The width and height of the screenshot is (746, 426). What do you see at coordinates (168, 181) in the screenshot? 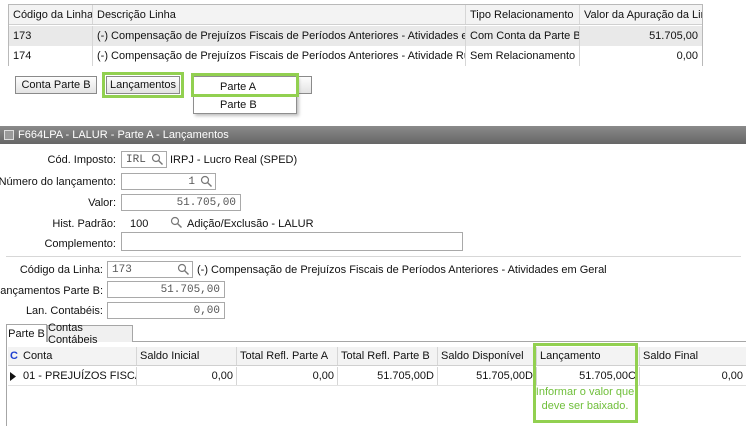
I see `numero-lancamento-field: 1` at bounding box center [168, 181].